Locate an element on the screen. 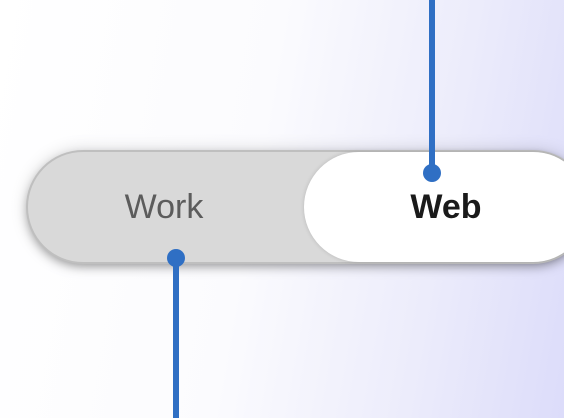 The width and height of the screenshot is (564, 418). callout-dot-web is located at coordinates (432, 173).